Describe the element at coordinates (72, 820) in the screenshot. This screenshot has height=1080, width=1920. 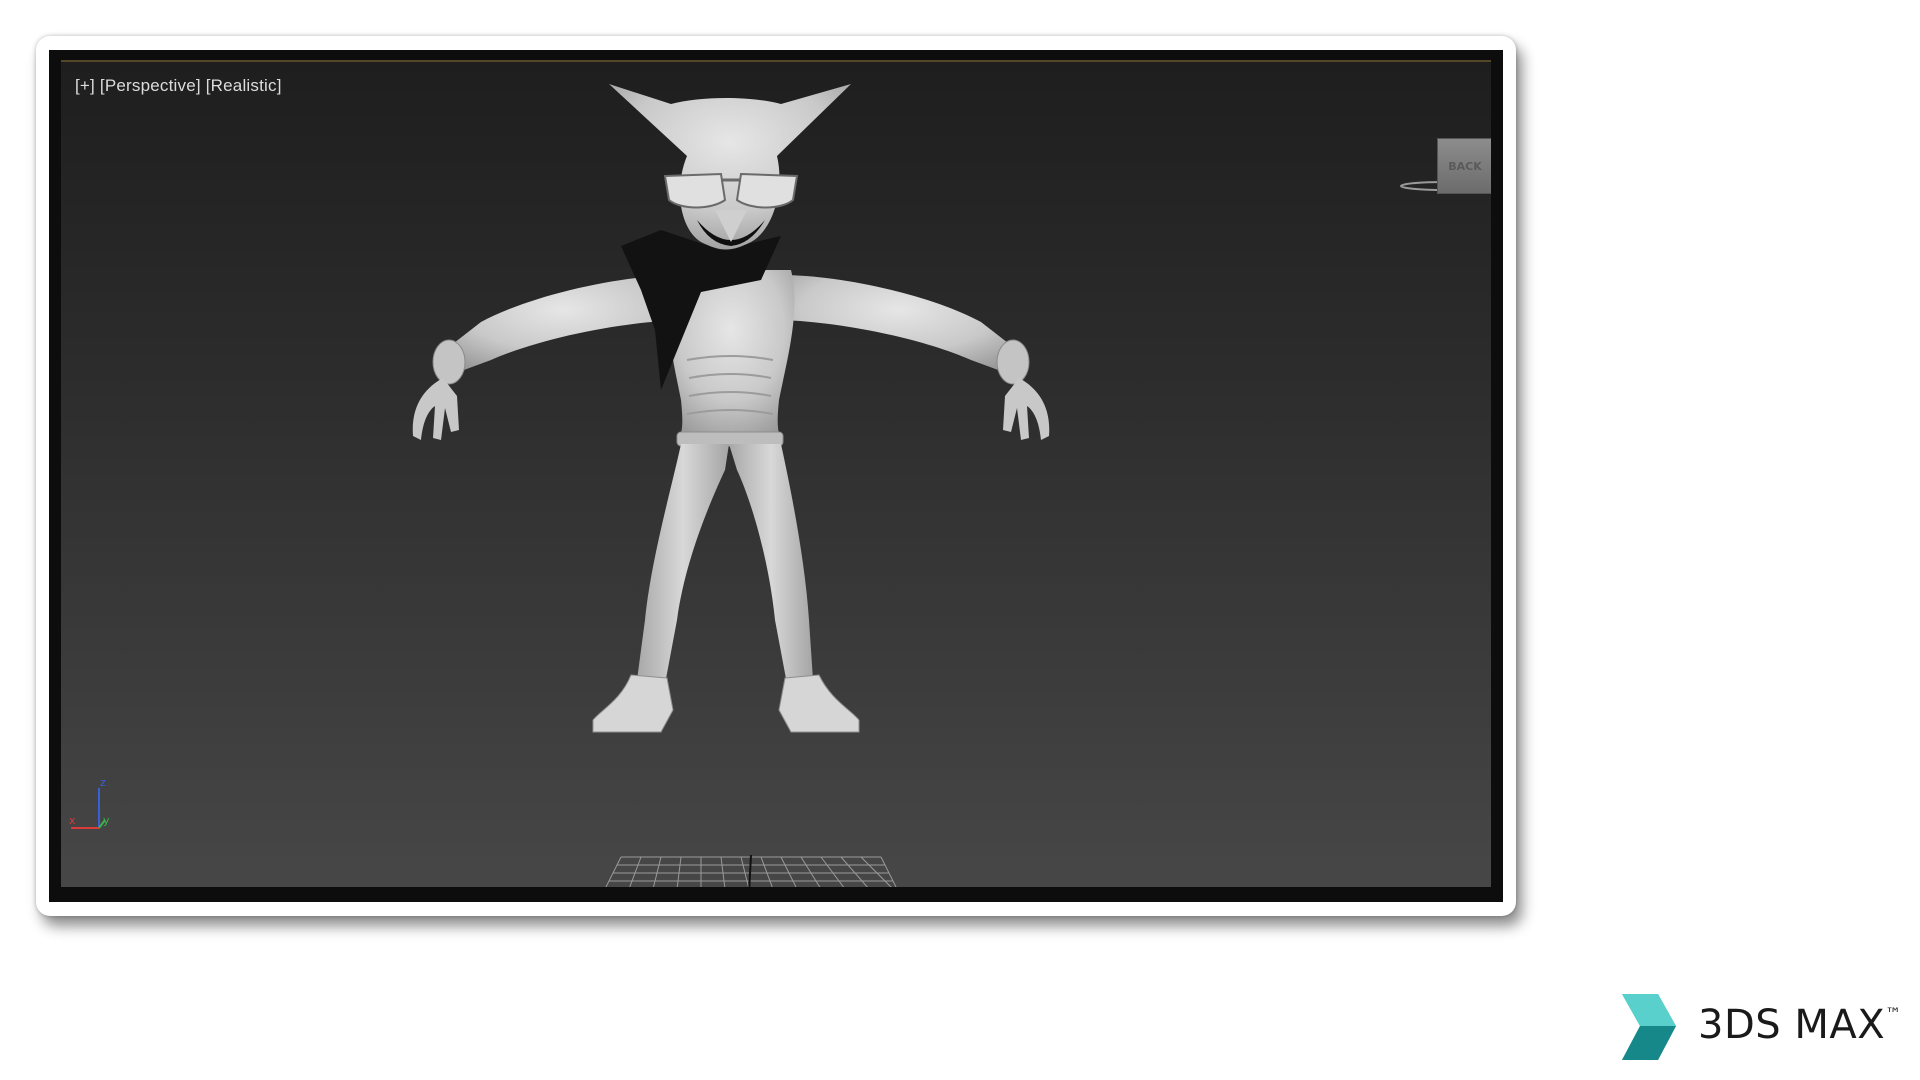
I see `axis-x-label: x` at that location.